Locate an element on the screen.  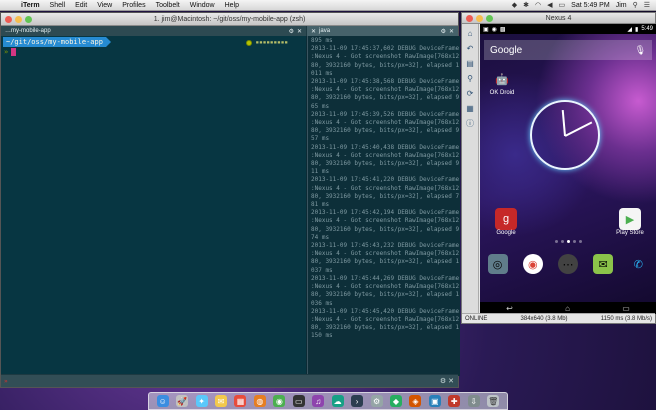
tab-java: ✕ java ⚙ ✕ is located at coordinates (382, 31).